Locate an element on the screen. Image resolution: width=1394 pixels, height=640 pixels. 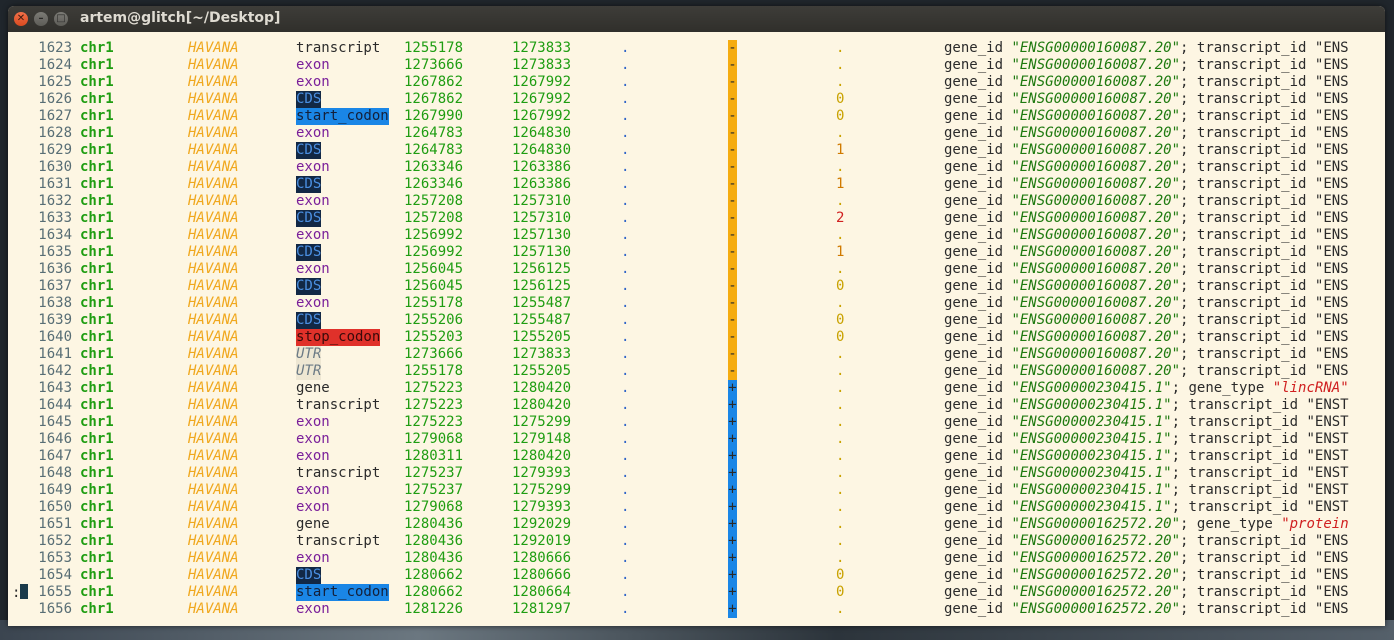
start-cell: 1257208 is located at coordinates (434, 201).